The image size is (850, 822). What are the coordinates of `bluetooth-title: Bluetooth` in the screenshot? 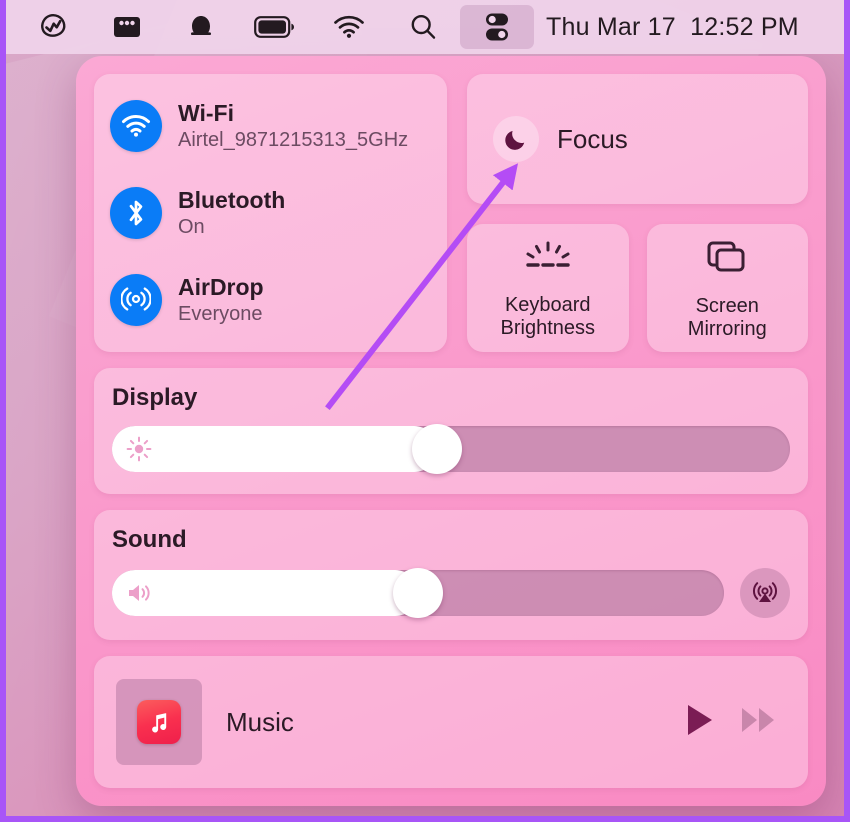 It's located at (232, 200).